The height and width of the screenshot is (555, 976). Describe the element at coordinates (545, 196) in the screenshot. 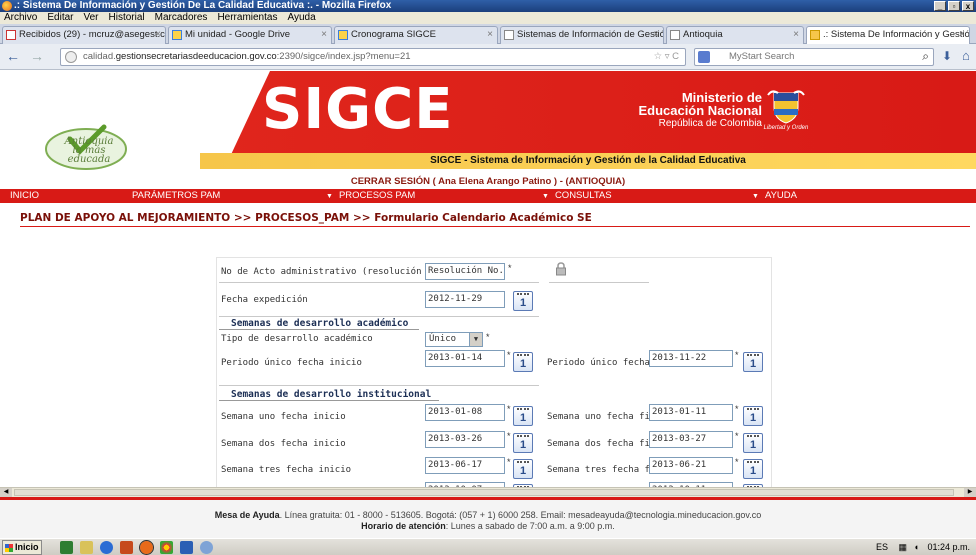

I see `caret-down-icon: ▼` at that location.